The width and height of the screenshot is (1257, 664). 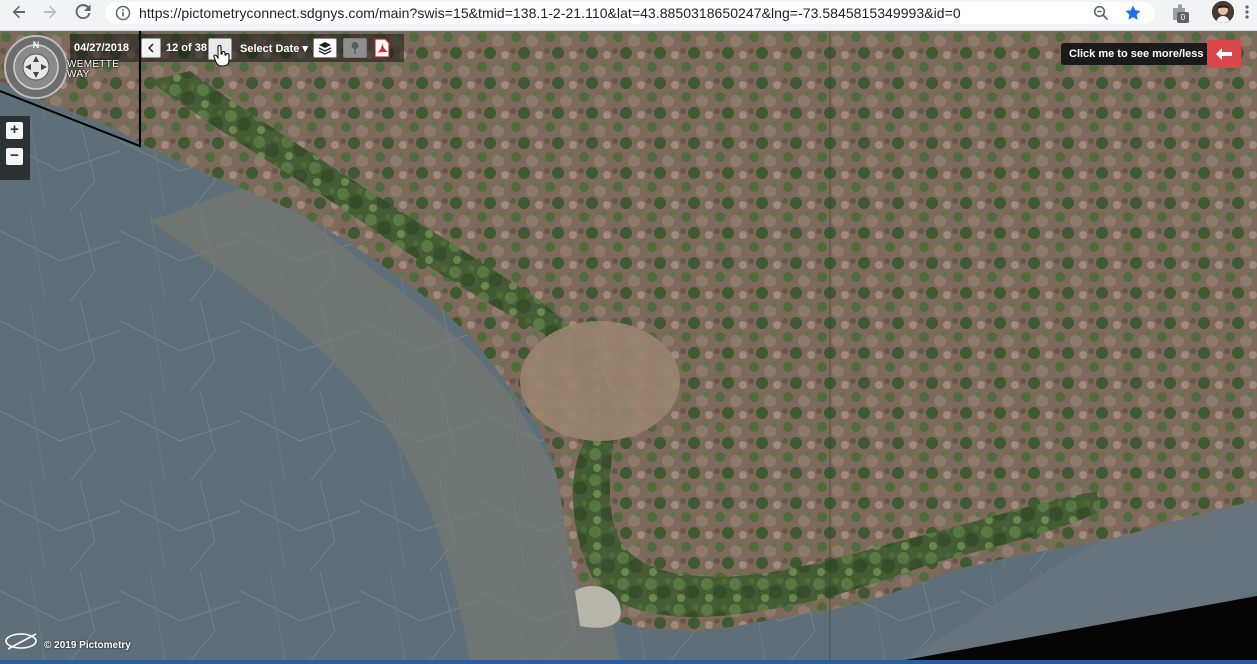 I want to click on menu-icon, so click(x=1247, y=12).